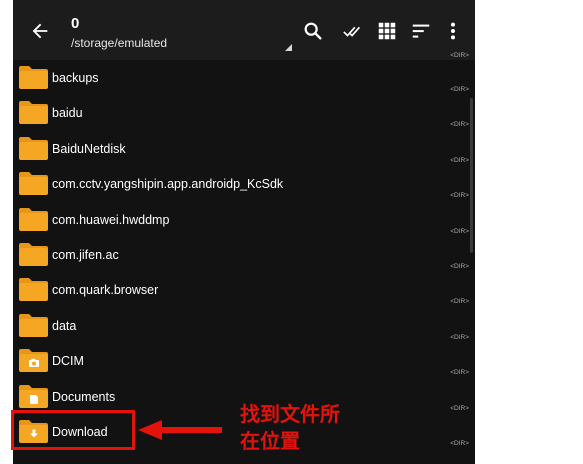 This screenshot has width=583, height=464. What do you see at coordinates (180, 430) in the screenshot?
I see `red-arrow-icon` at bounding box center [180, 430].